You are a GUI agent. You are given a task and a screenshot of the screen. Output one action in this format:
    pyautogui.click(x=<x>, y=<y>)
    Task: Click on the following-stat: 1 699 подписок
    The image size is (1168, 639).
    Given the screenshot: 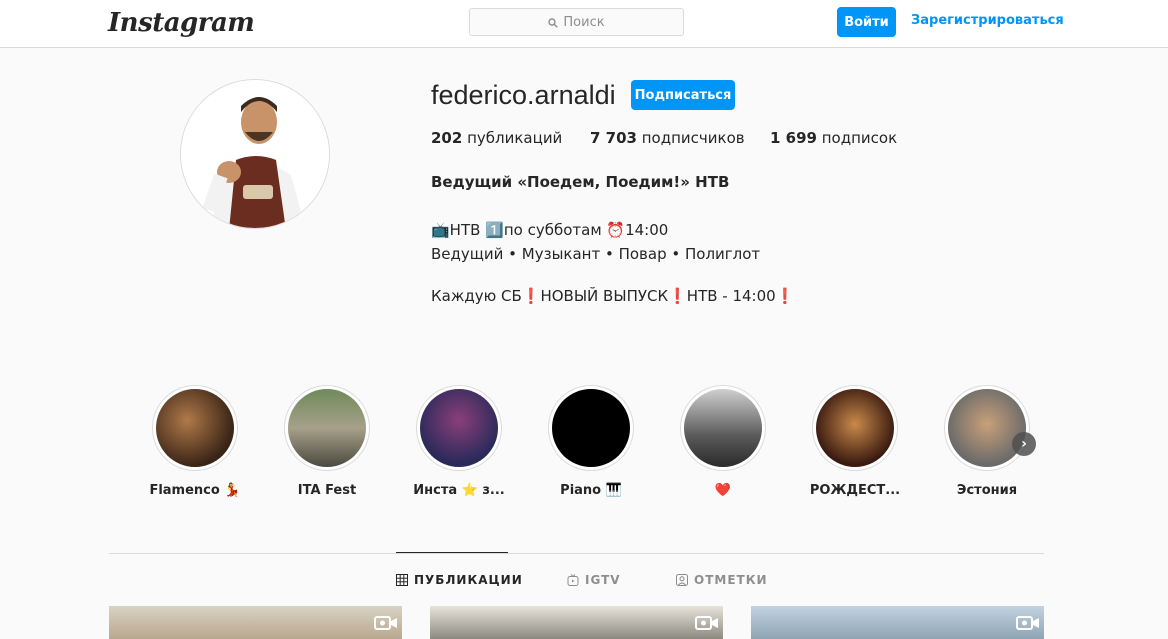 What is the action you would take?
    pyautogui.click(x=833, y=138)
    